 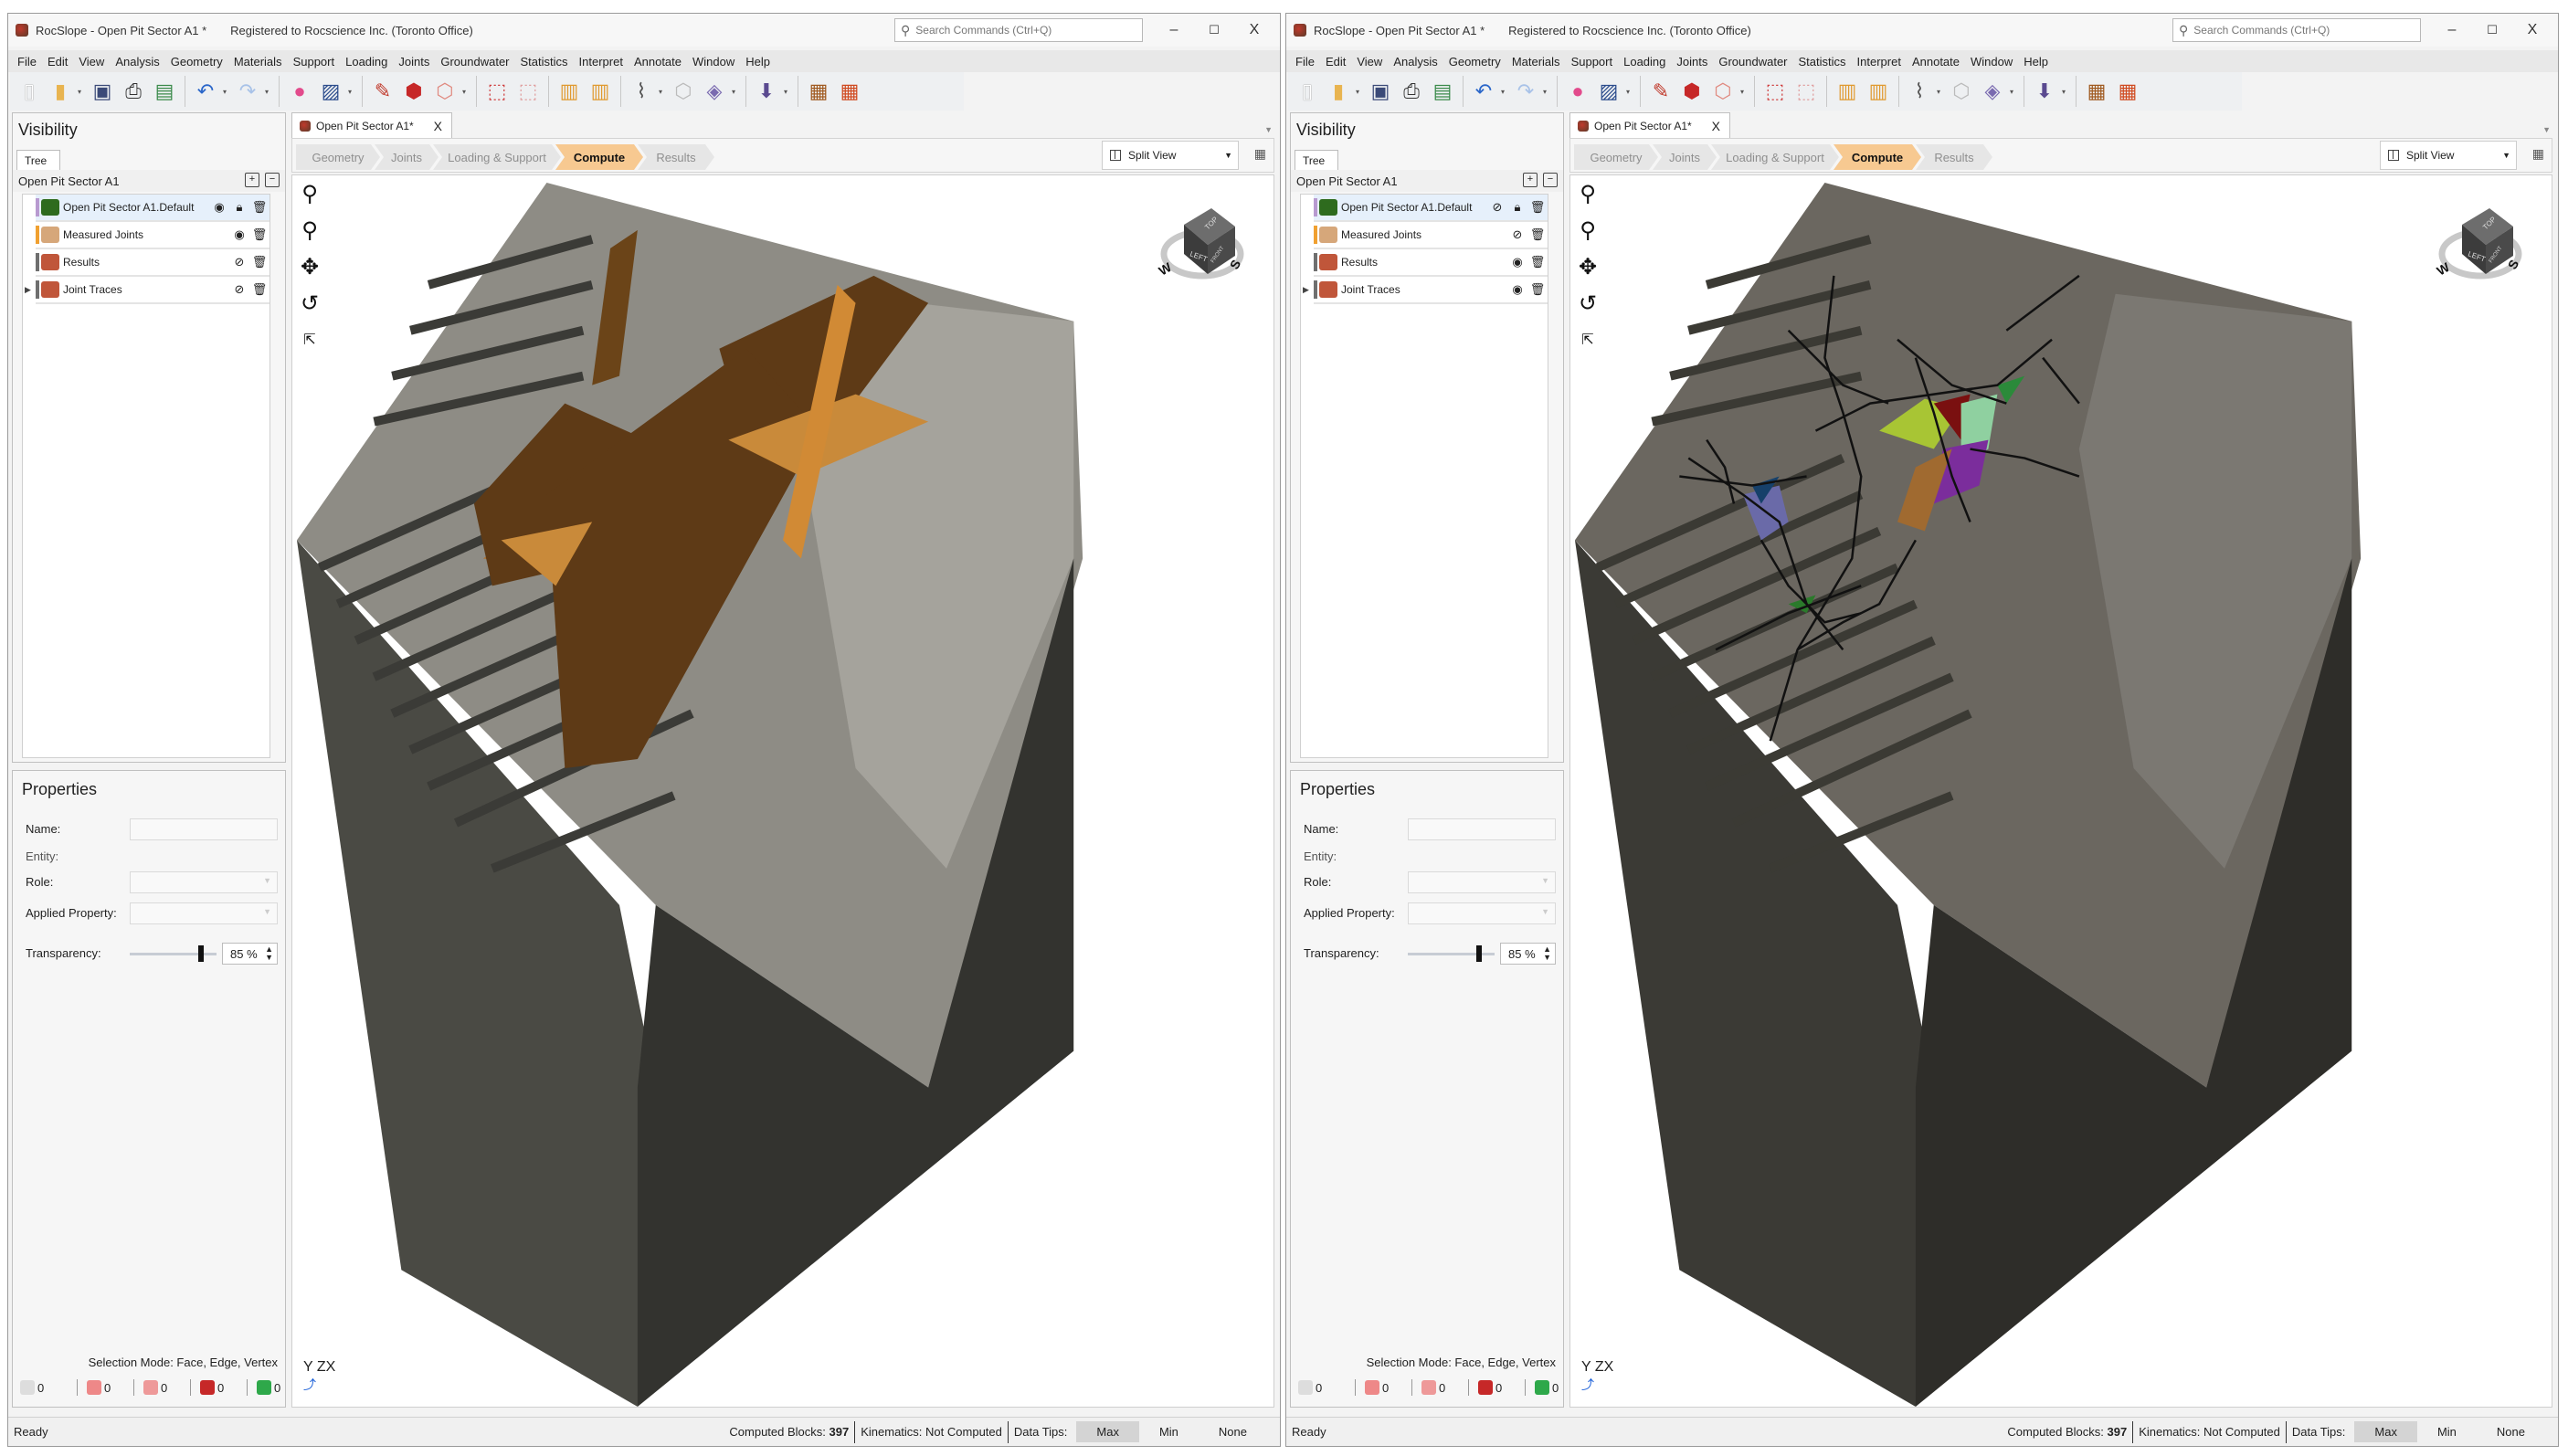 What do you see at coordinates (2538, 154) in the screenshot?
I see `layout-options-icon: ▦` at bounding box center [2538, 154].